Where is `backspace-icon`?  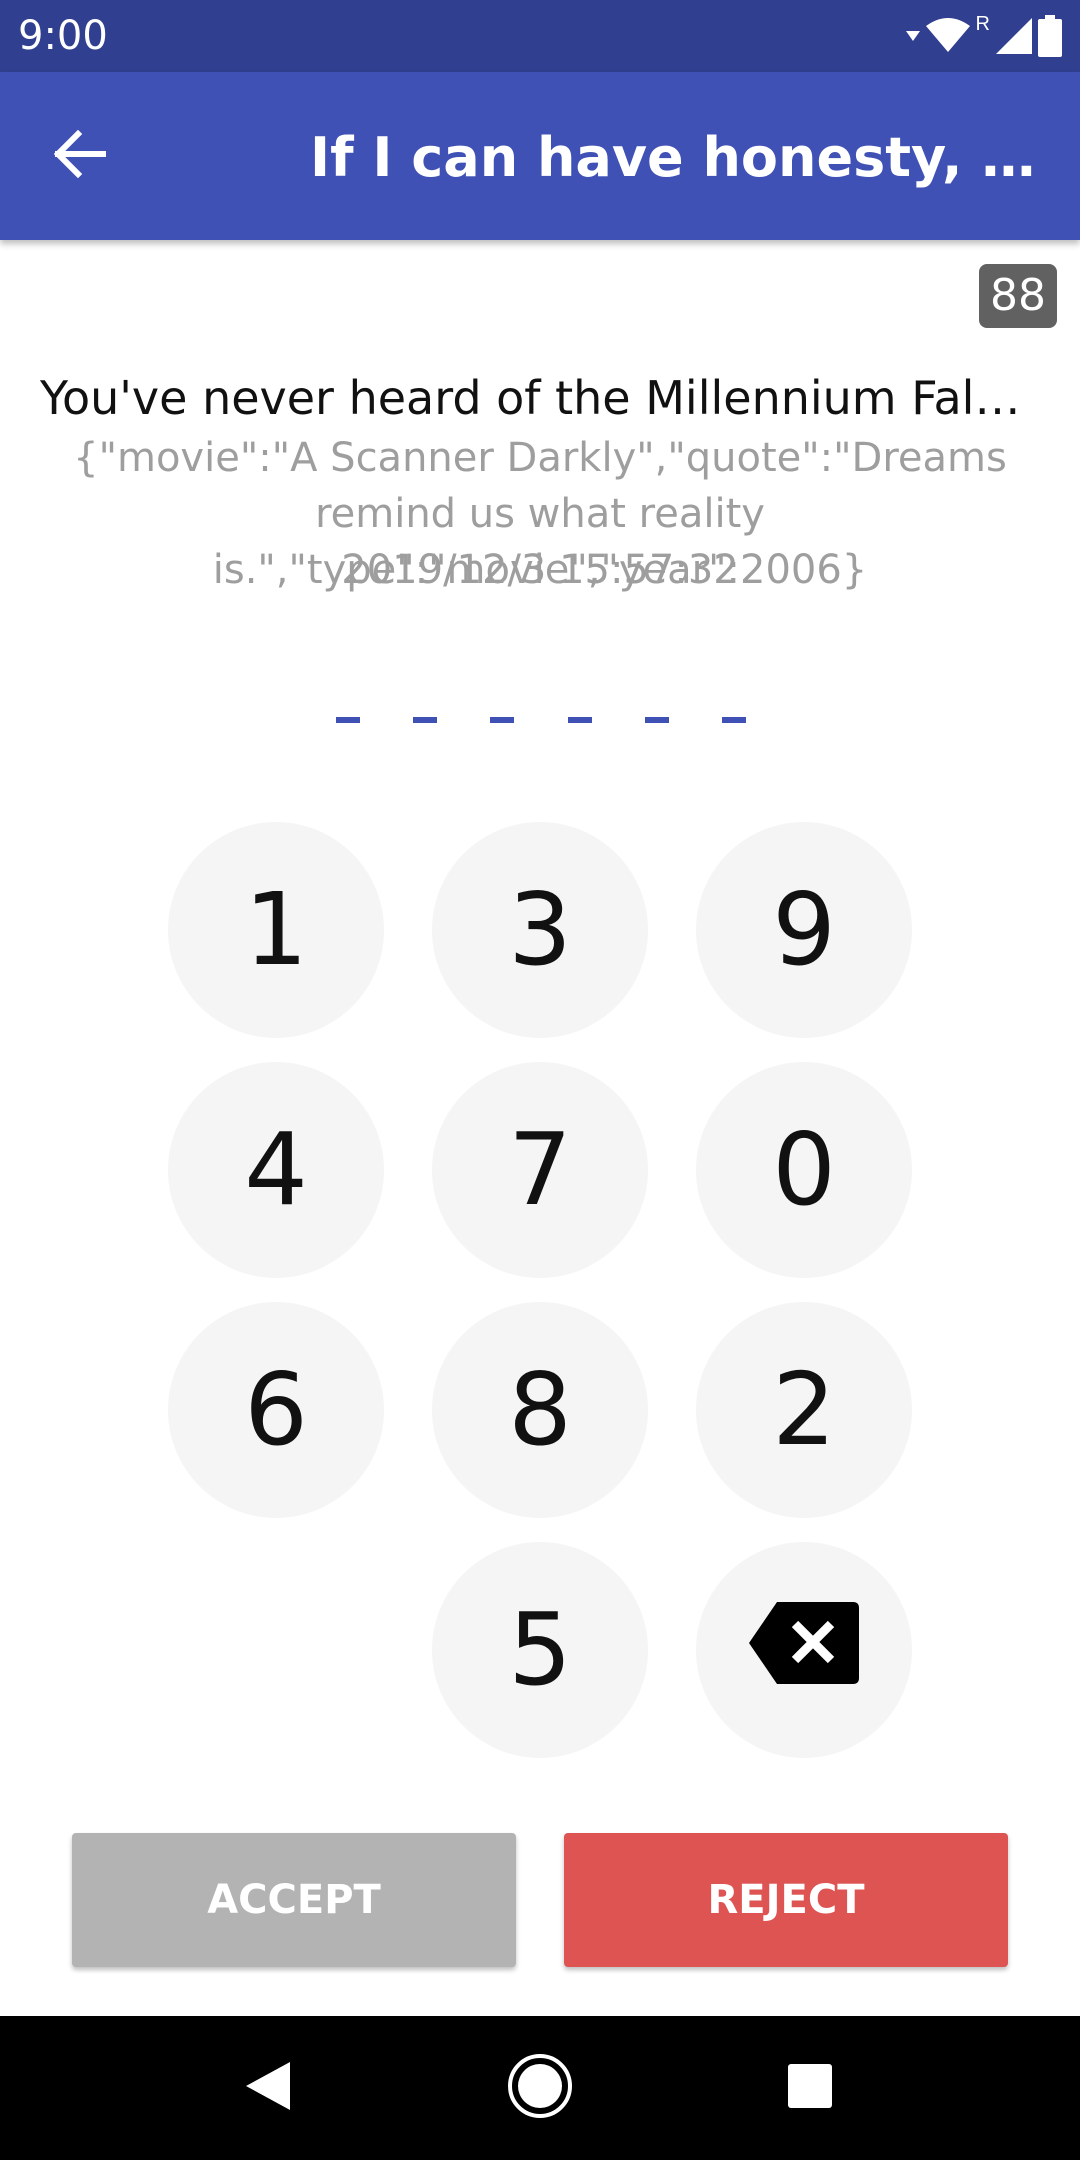 backspace-icon is located at coordinates (804, 1650).